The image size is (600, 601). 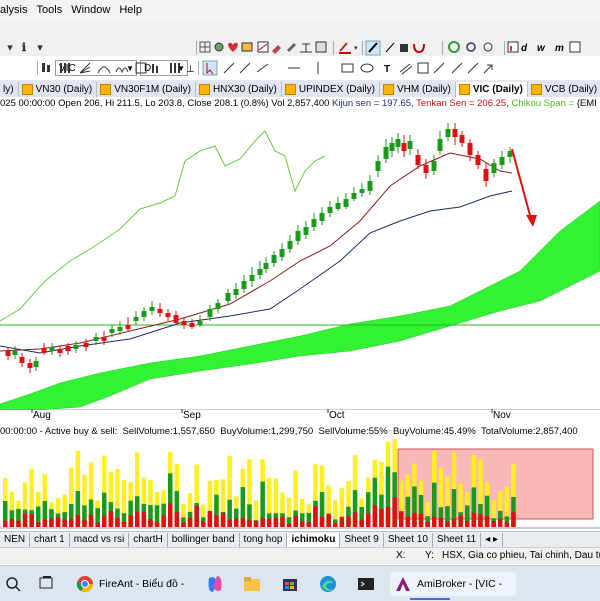 I want to click on sheet-tab: chartH, so click(x=148, y=540).